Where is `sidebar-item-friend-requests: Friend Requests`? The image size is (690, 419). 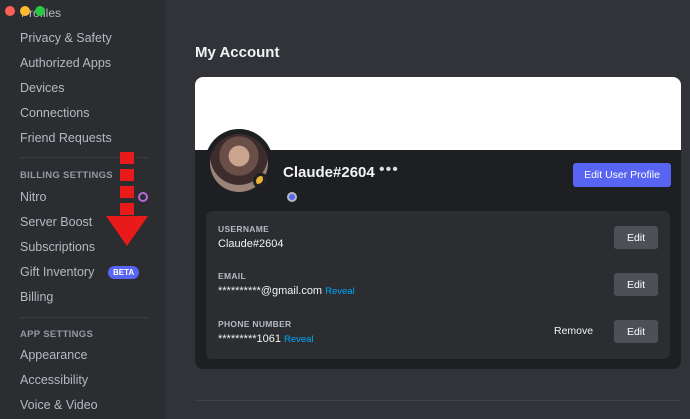 sidebar-item-friend-requests: Friend Requests is located at coordinates (85, 138).